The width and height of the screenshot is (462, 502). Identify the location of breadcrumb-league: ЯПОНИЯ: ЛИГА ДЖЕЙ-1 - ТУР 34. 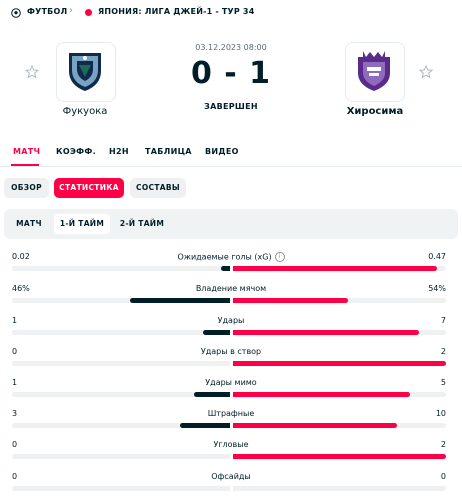
(176, 11).